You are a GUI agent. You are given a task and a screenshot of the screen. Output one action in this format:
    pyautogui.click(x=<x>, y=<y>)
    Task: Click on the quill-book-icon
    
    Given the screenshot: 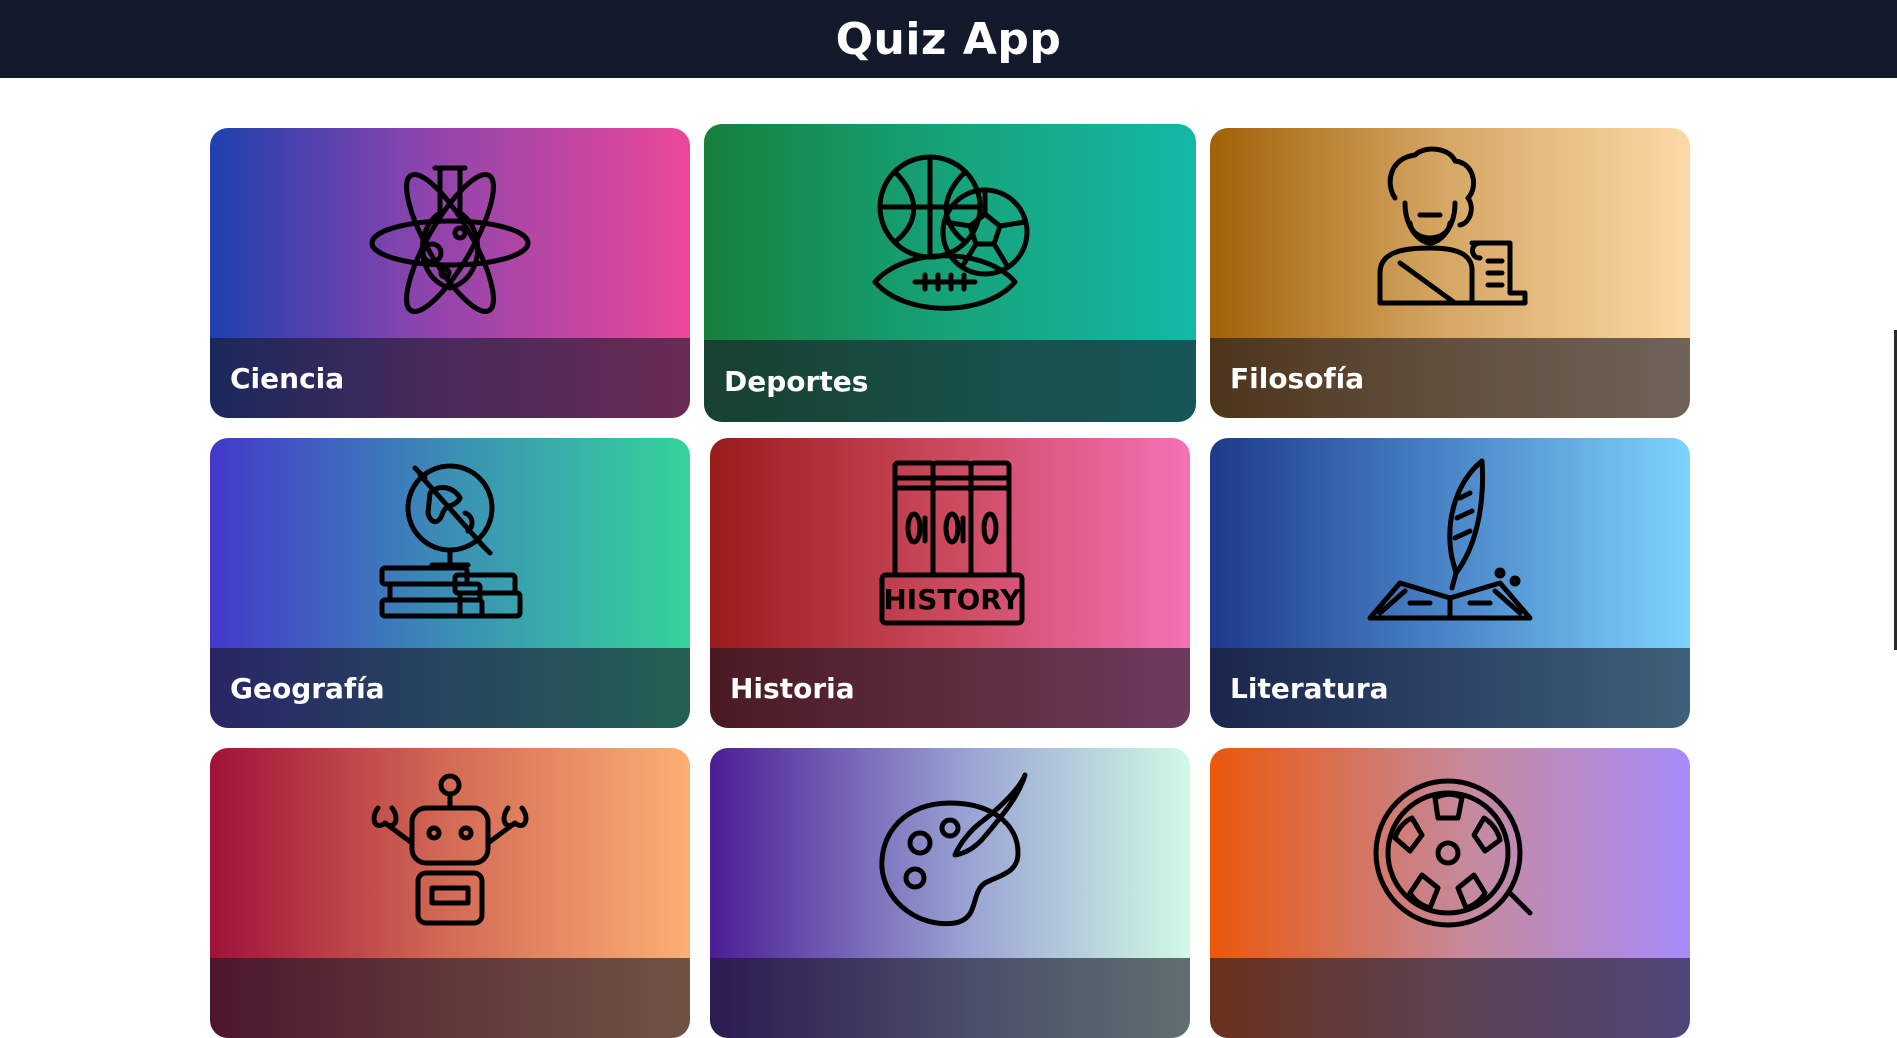 What is the action you would take?
    pyautogui.click(x=1450, y=539)
    